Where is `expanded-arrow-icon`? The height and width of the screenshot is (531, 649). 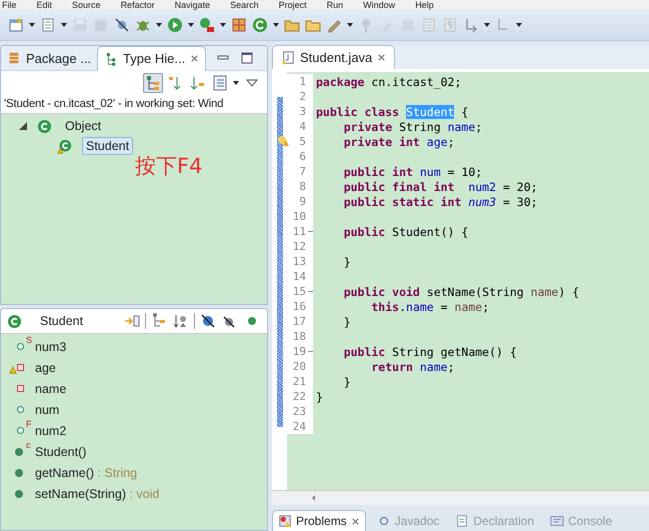
expanded-arrow-icon is located at coordinates (23, 126).